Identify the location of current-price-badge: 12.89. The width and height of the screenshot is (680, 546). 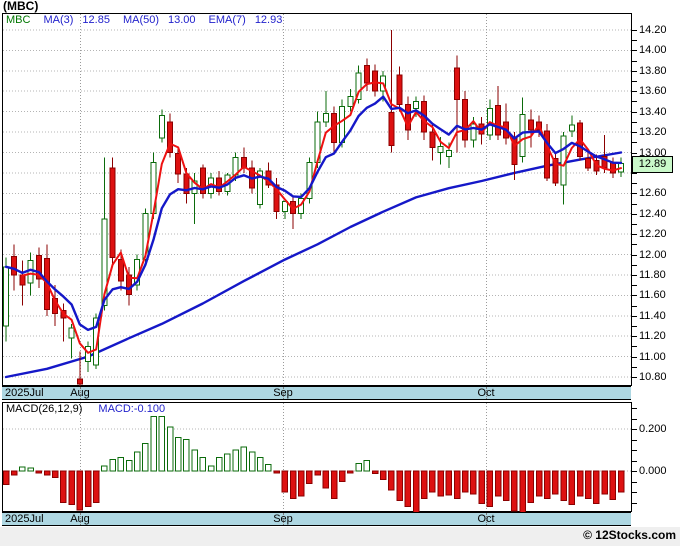
(652, 164).